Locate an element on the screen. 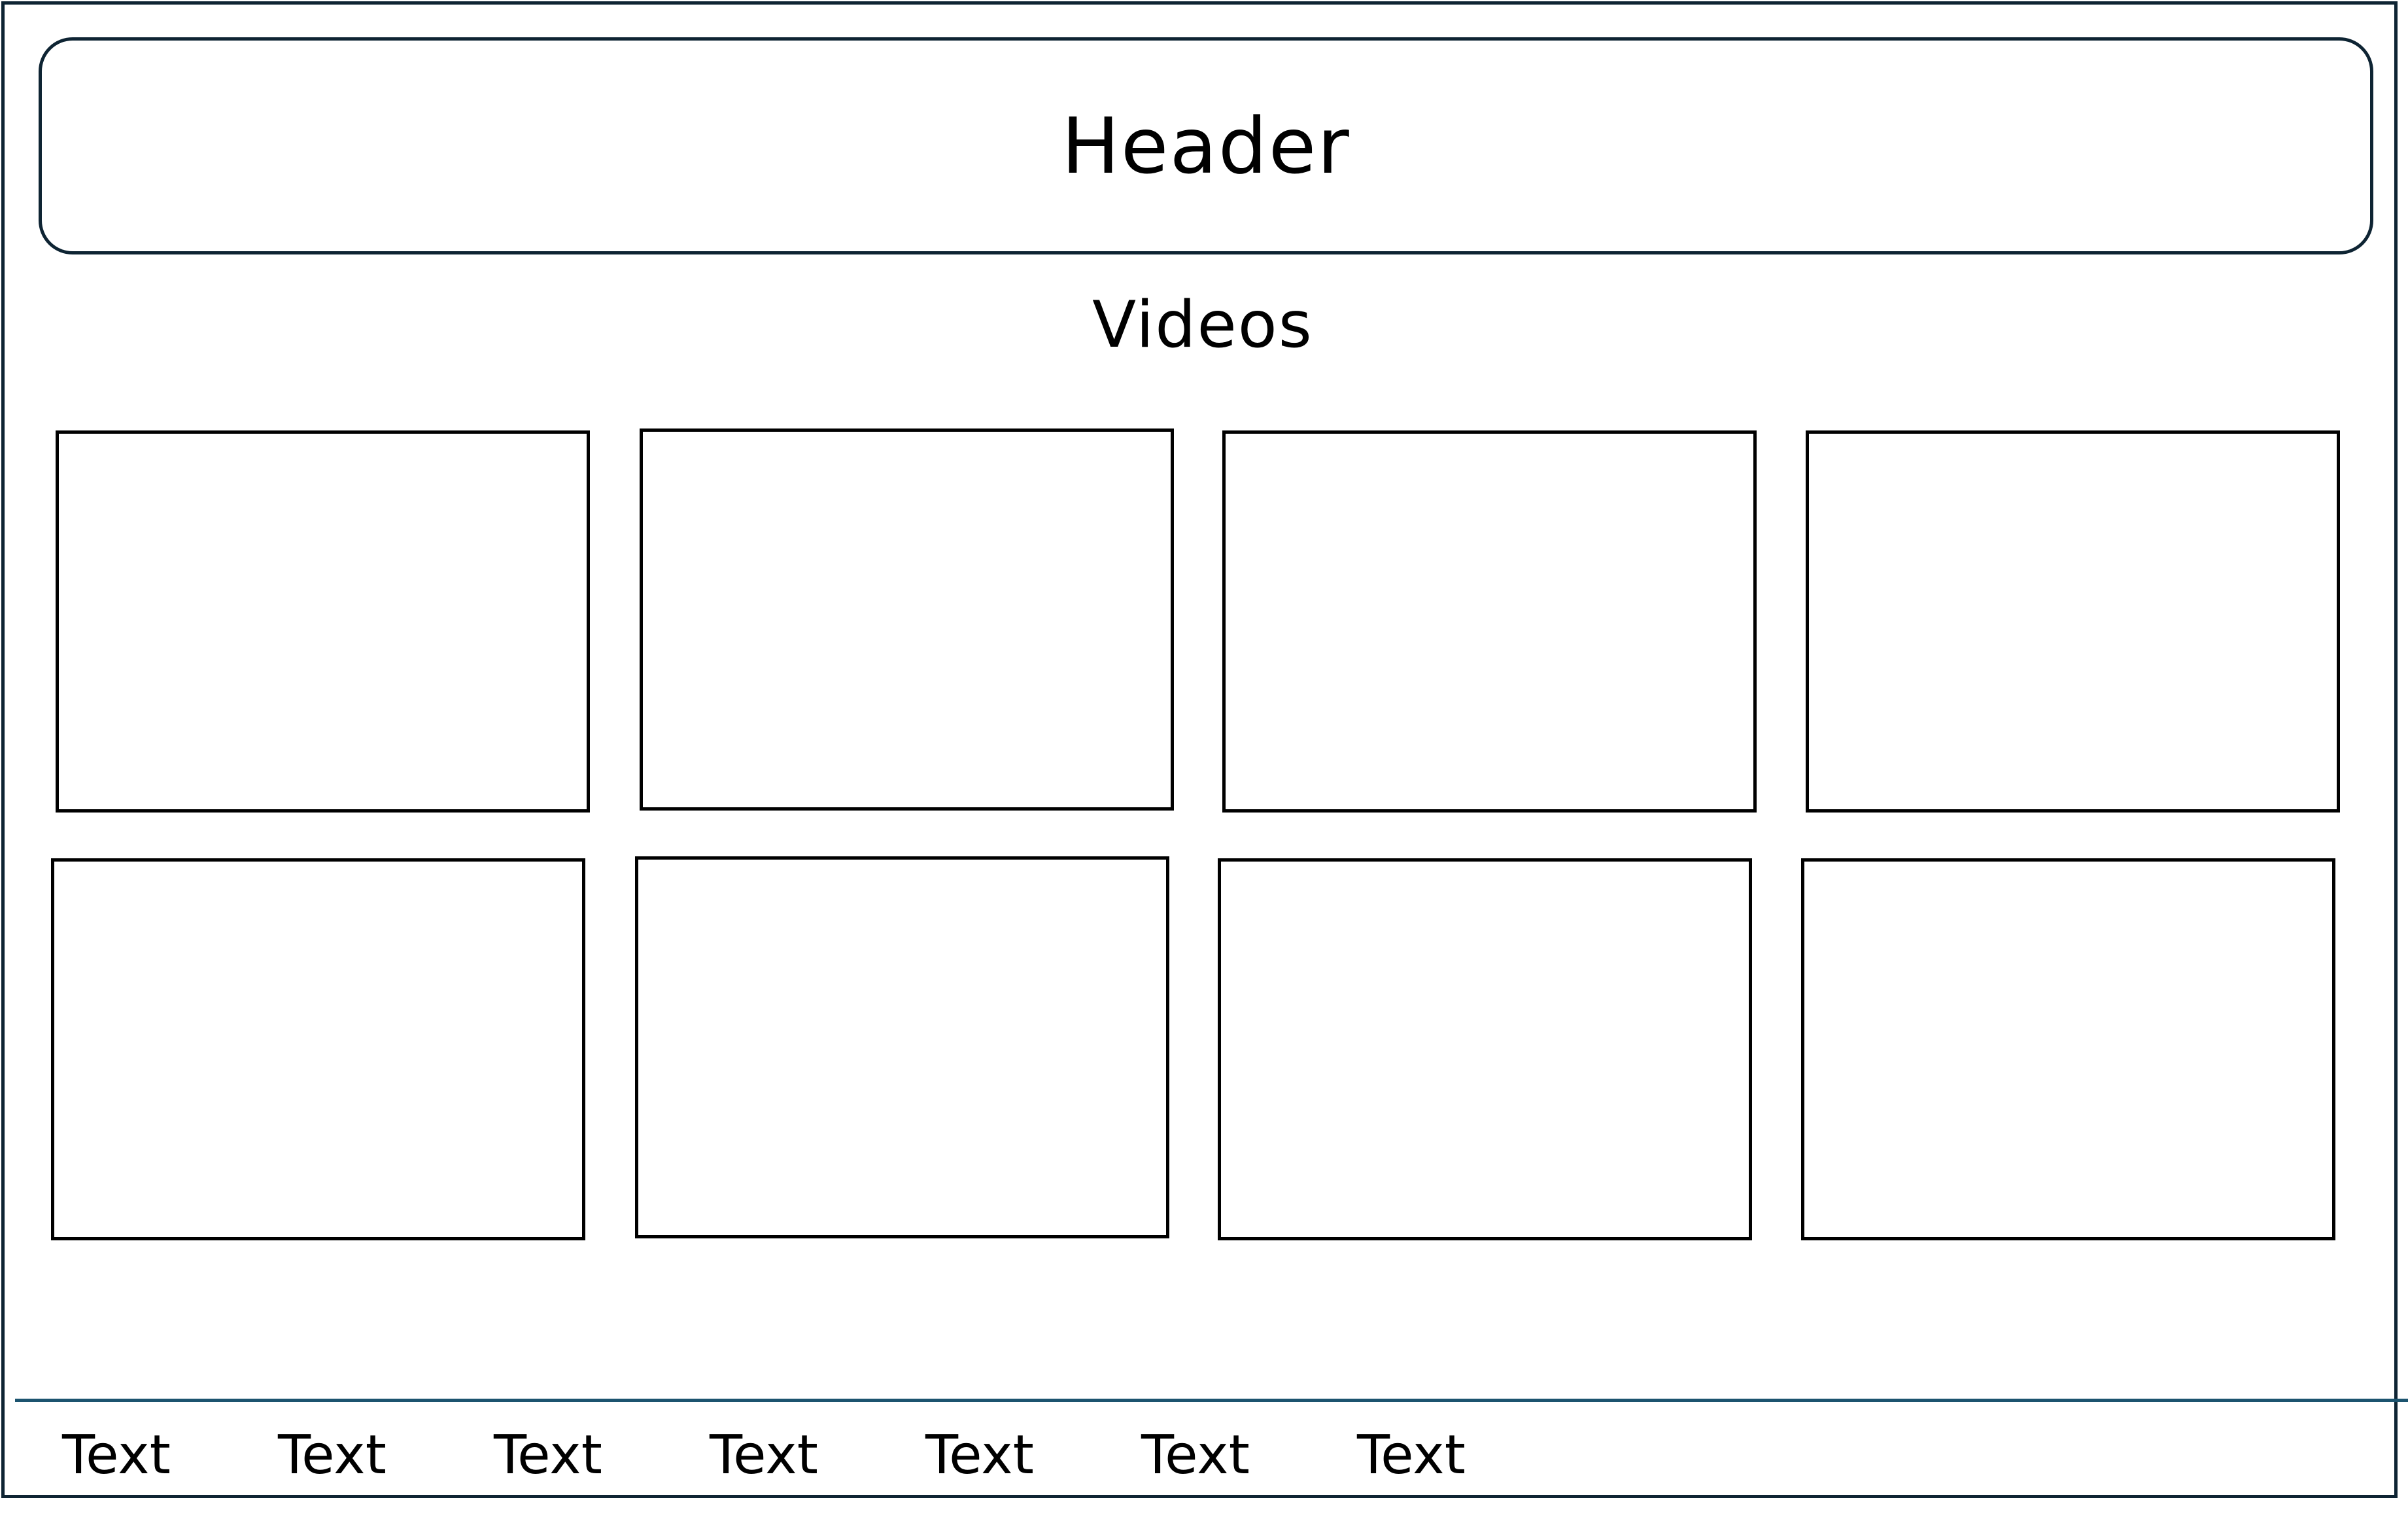 The image size is (2408, 1521). header-title: Header is located at coordinates (1206, 146).